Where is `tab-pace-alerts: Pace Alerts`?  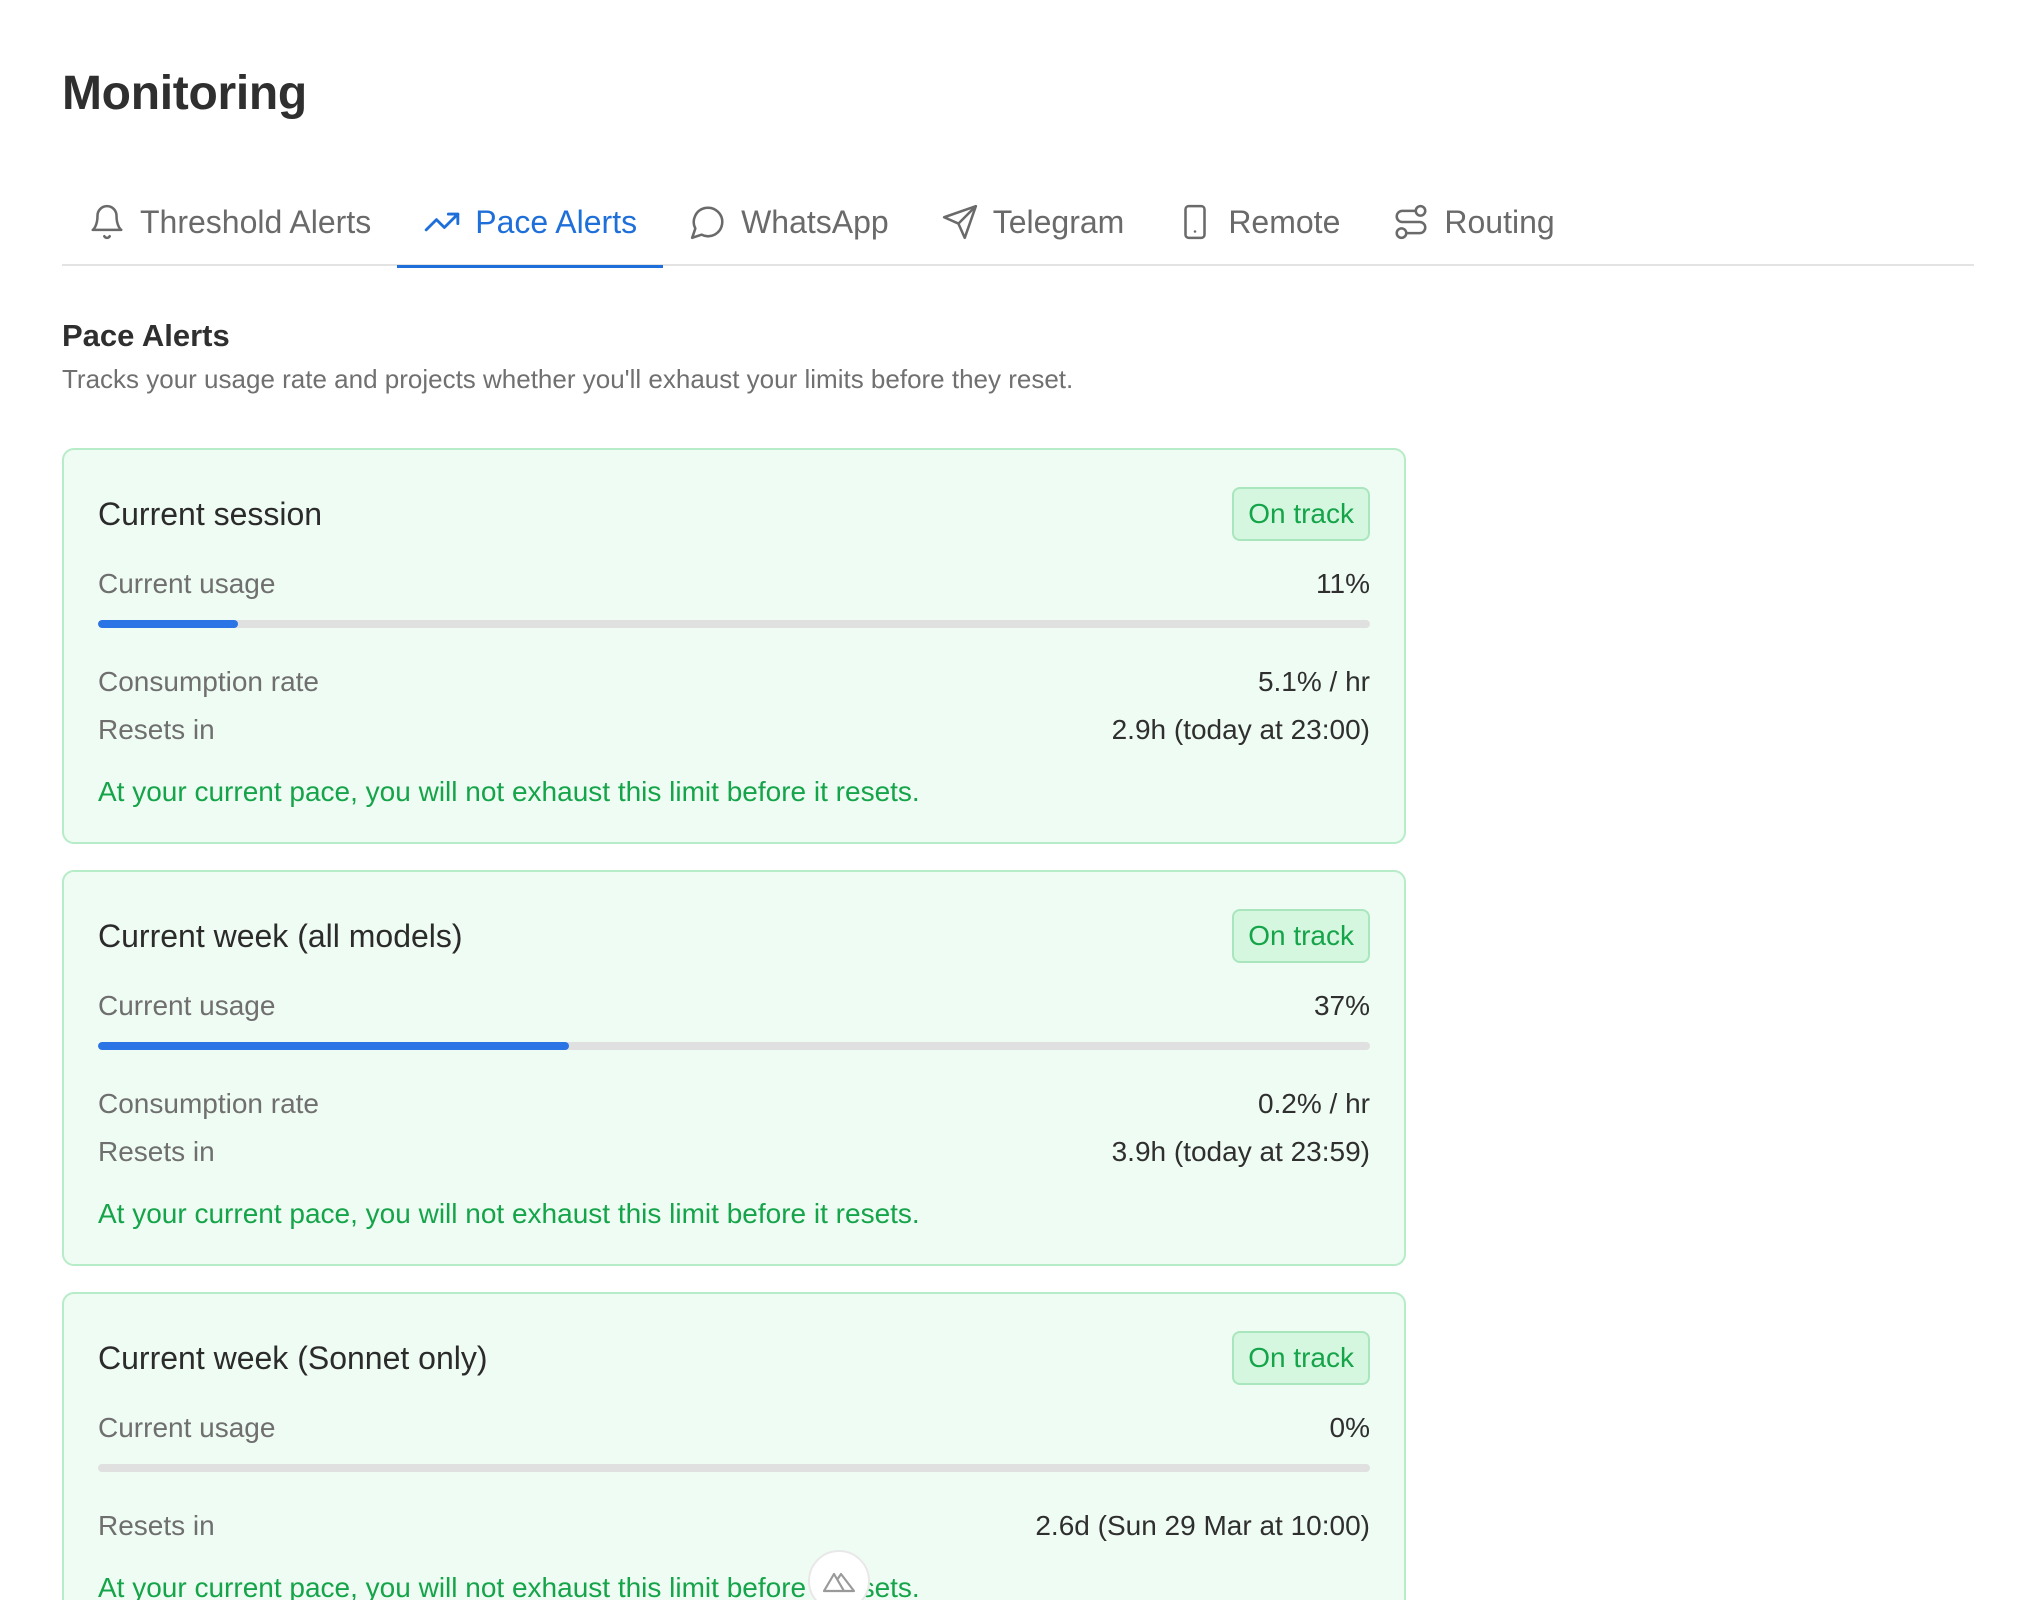
tab-pace-alerts: Pace Alerts is located at coordinates (530, 224).